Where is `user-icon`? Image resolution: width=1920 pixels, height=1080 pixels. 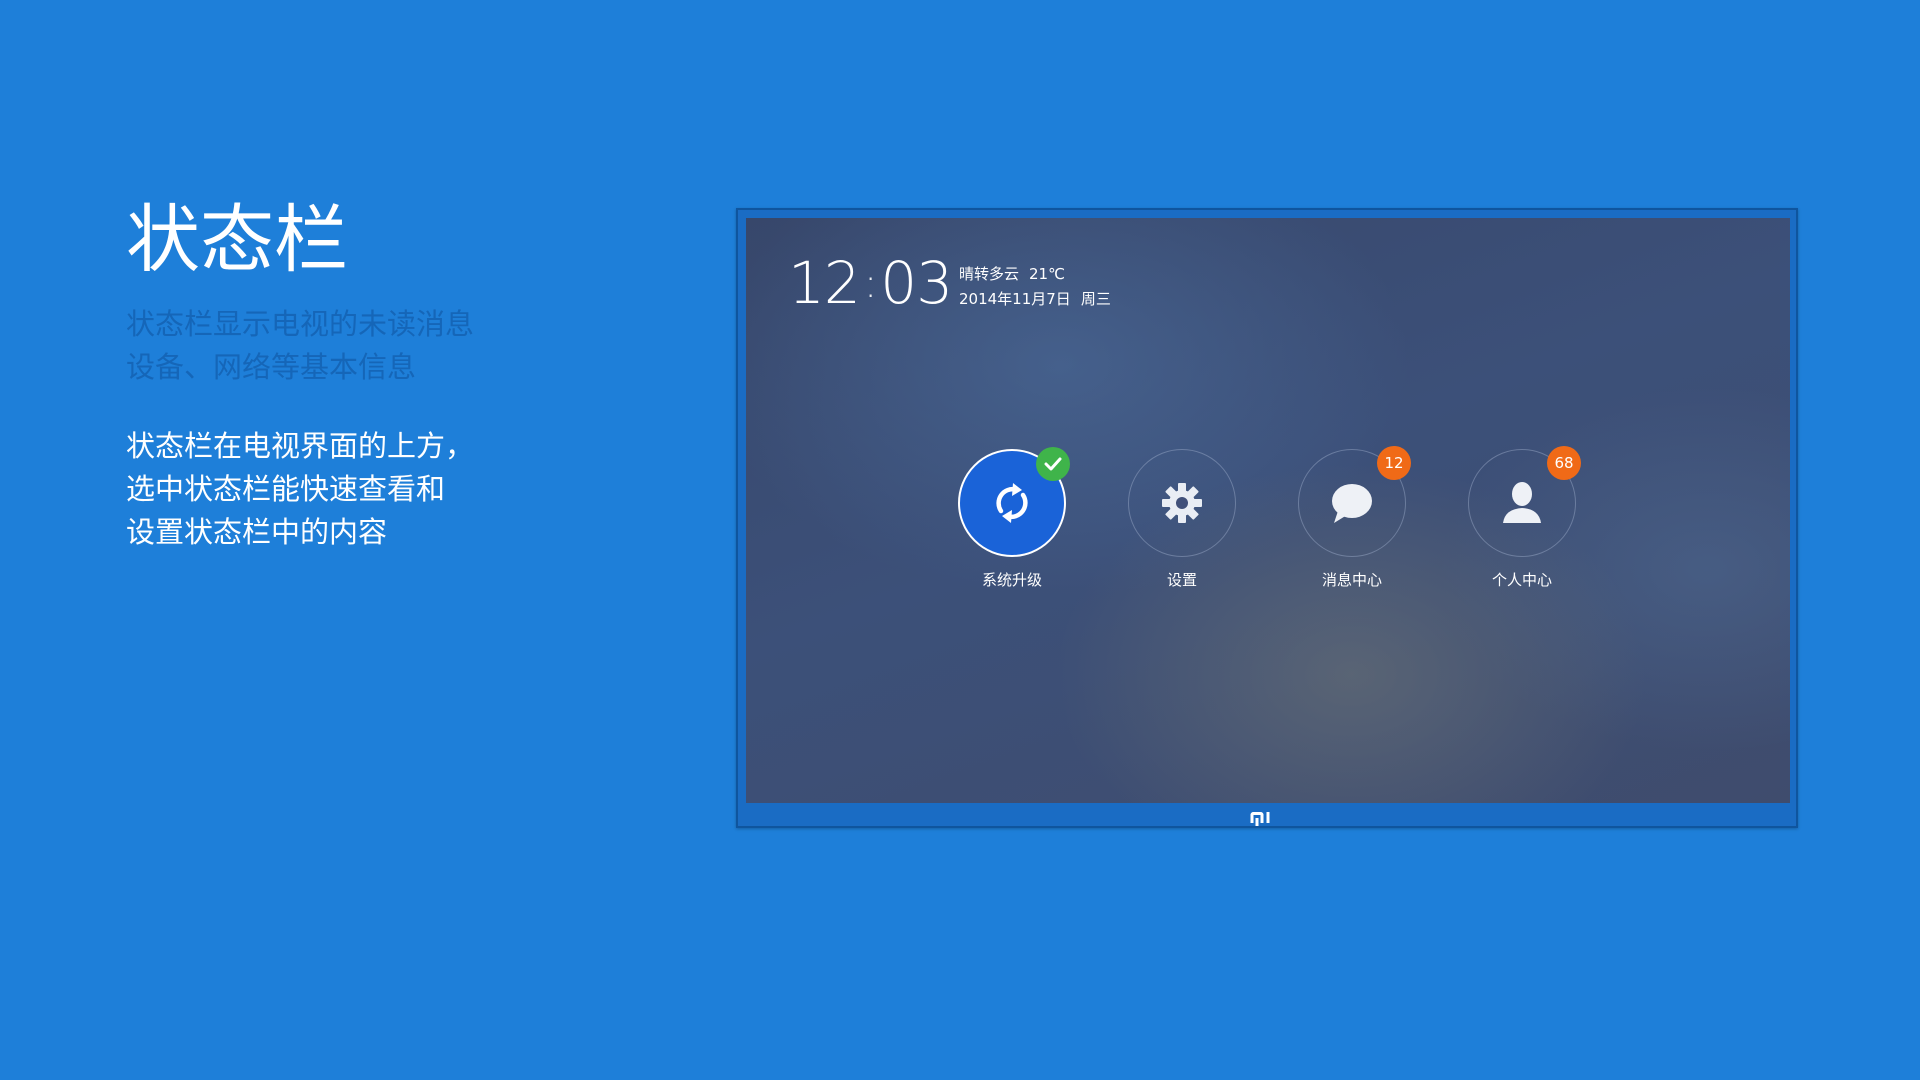 user-icon is located at coordinates (1522, 502).